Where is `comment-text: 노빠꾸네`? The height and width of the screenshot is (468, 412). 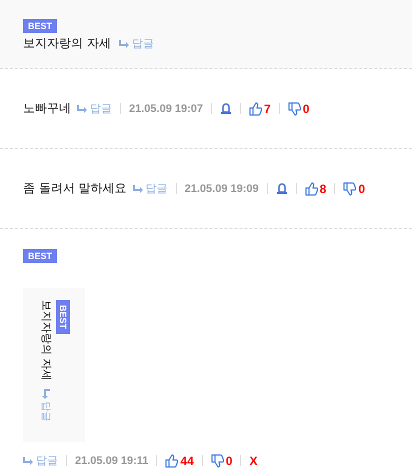 comment-text: 노빠꾸네 is located at coordinates (47, 108).